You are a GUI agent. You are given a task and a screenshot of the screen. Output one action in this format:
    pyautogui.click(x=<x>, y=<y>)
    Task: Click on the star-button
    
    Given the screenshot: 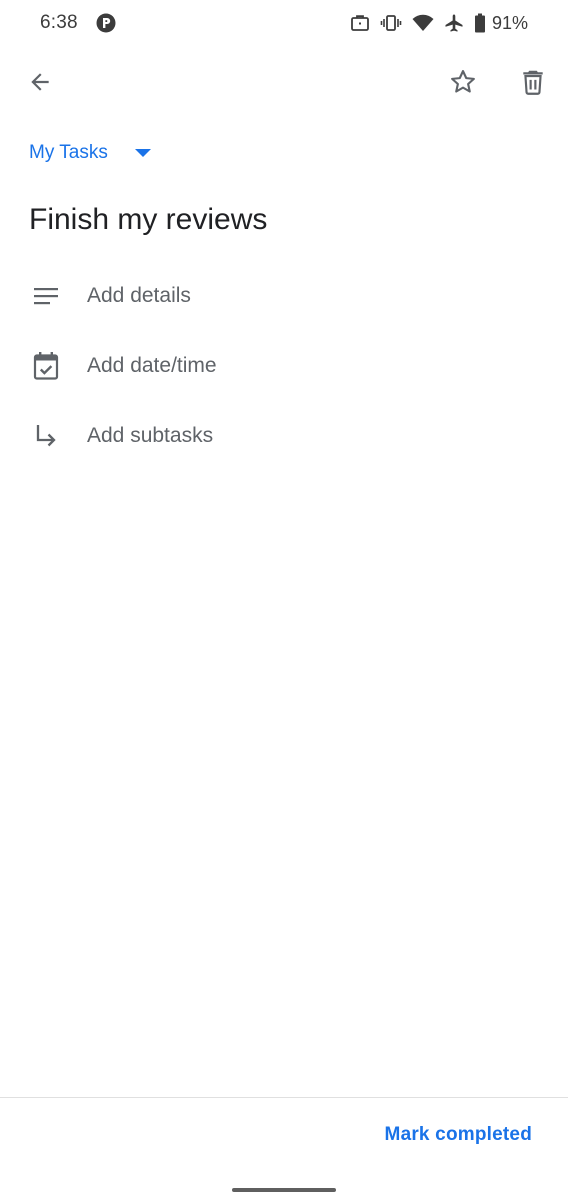 What is the action you would take?
    pyautogui.click(x=463, y=84)
    